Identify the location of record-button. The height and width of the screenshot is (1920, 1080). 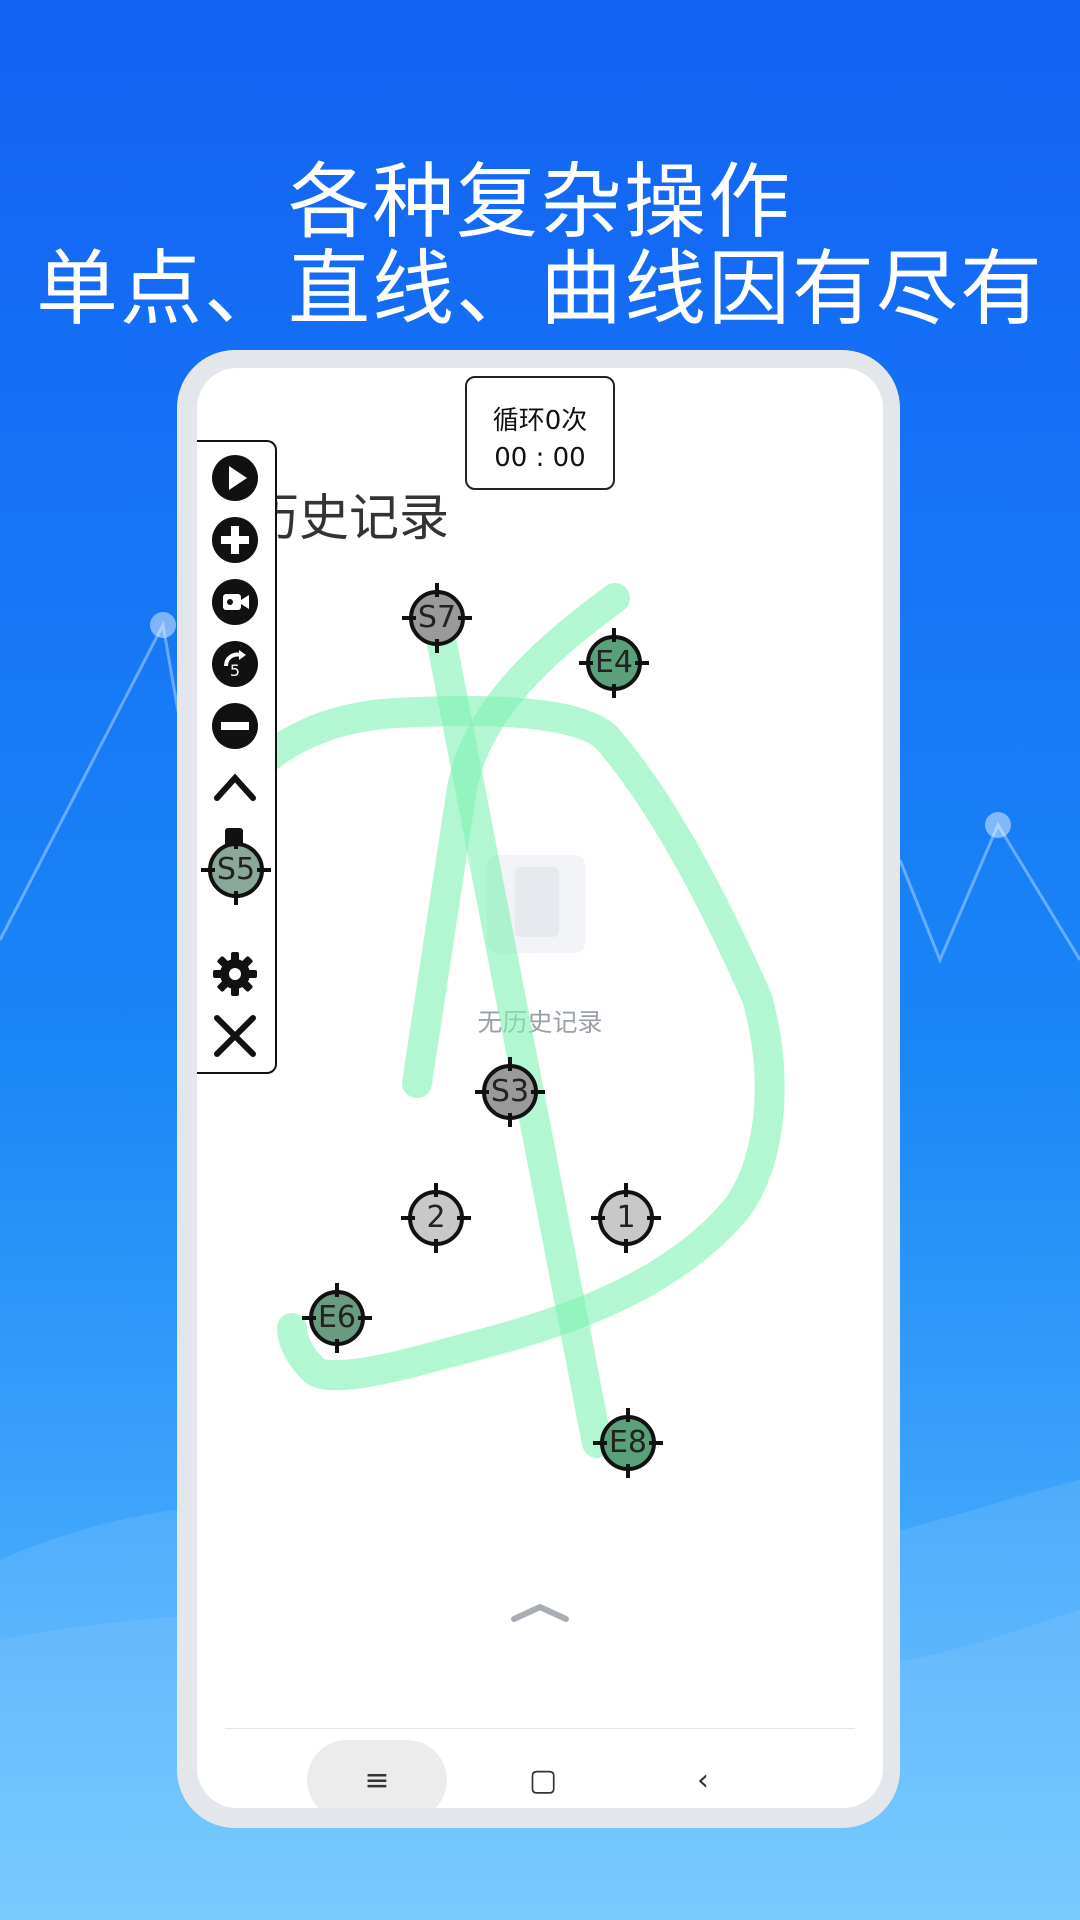
(235, 602).